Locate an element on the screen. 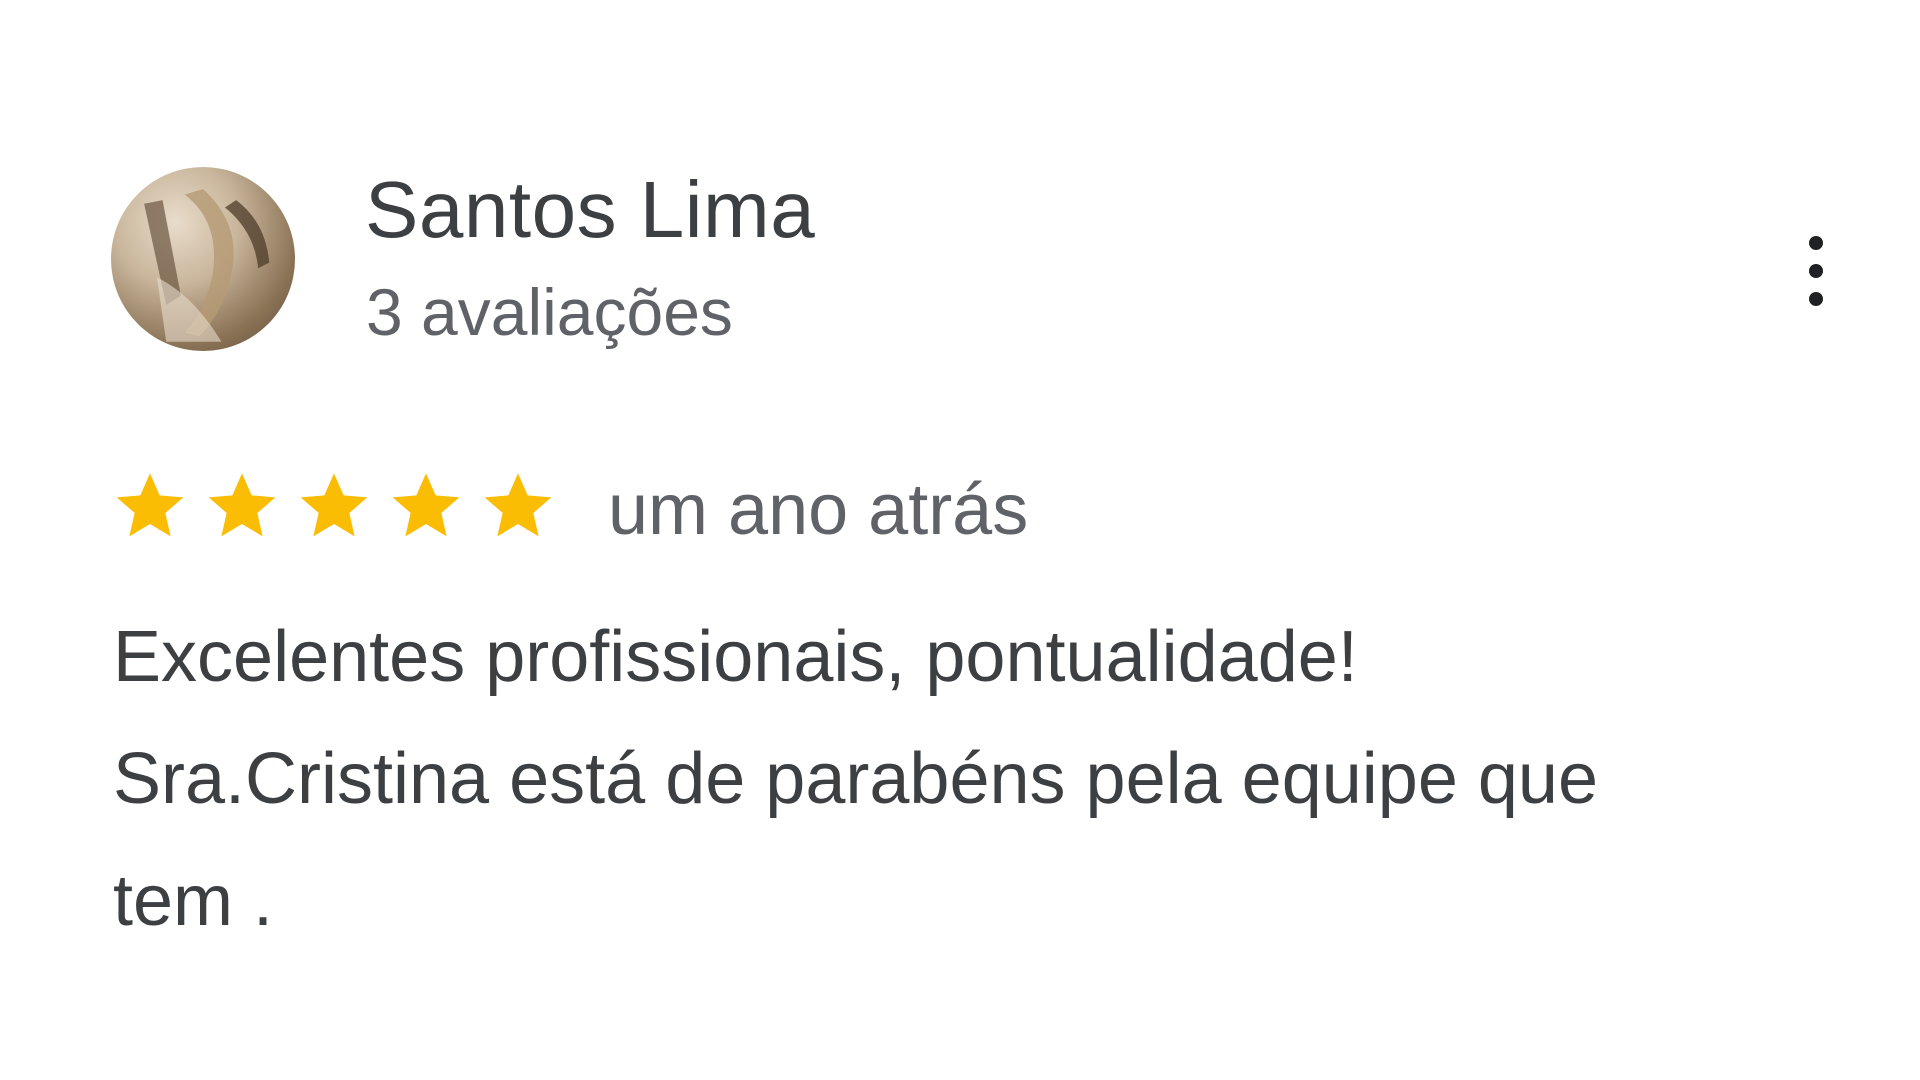 This screenshot has height=1080, width=1920. review-text-line: tem . is located at coordinates (193, 901).